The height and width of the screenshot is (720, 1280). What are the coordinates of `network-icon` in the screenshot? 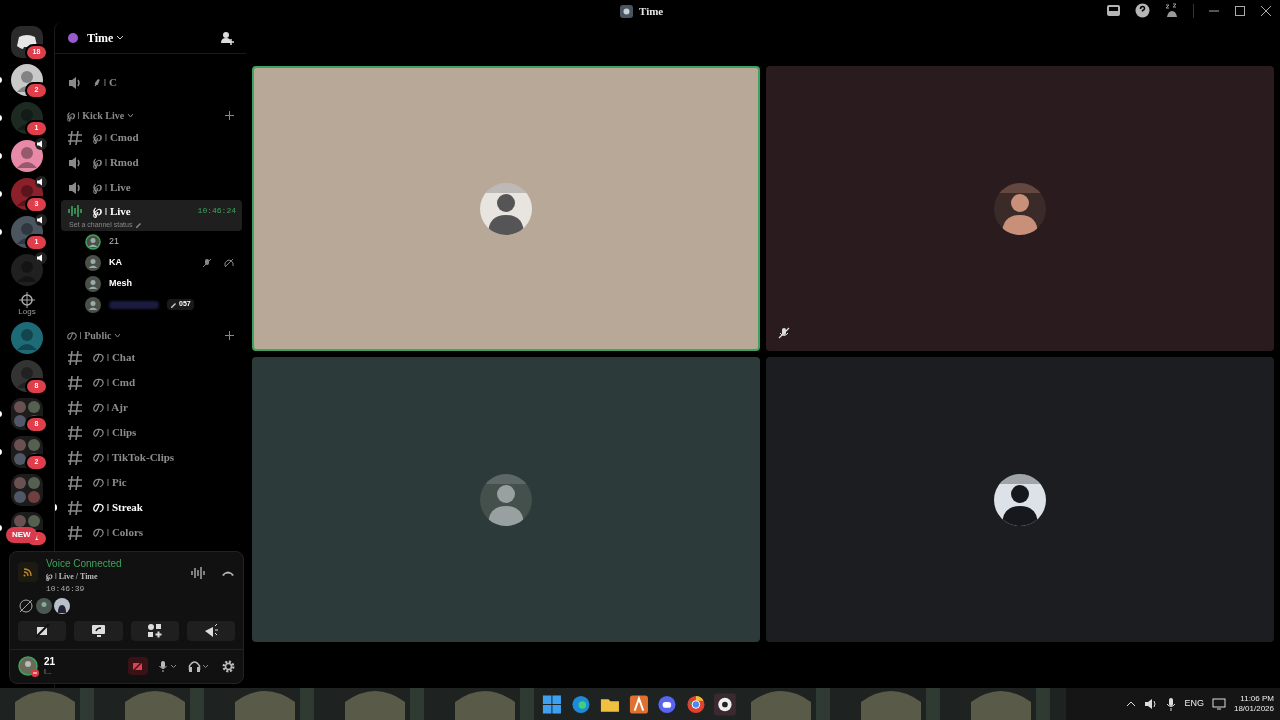 It's located at (1218, 704).